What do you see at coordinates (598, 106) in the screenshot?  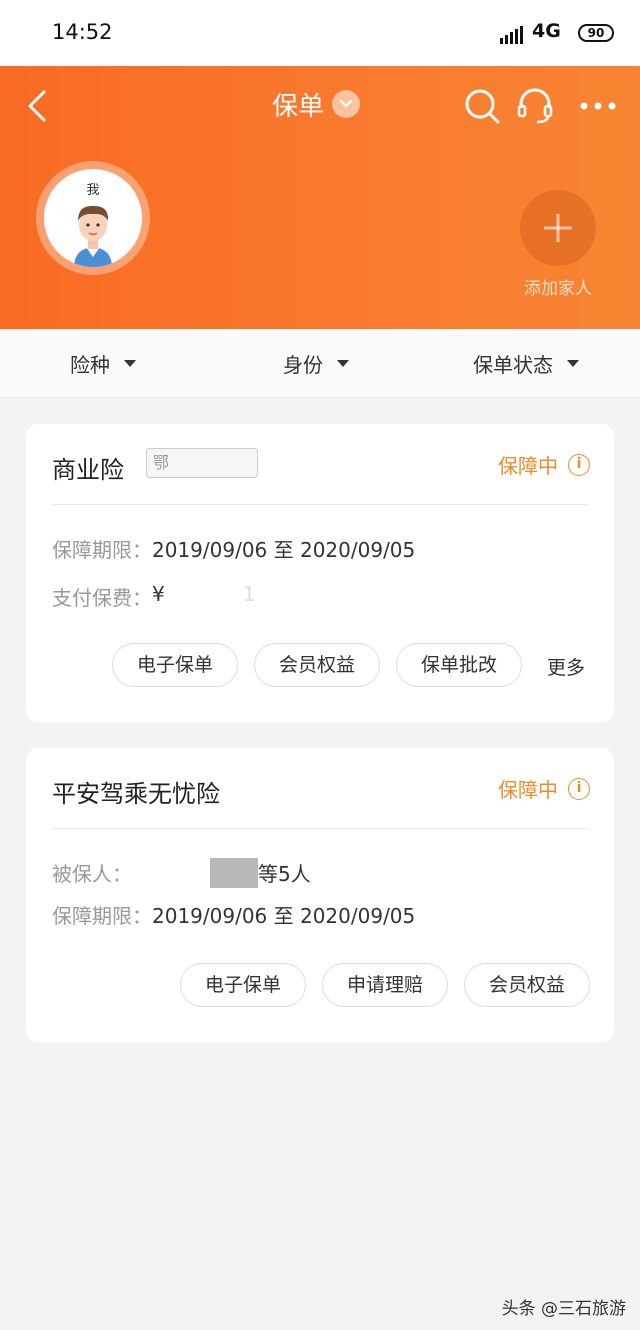 I see `more-options-icon` at bounding box center [598, 106].